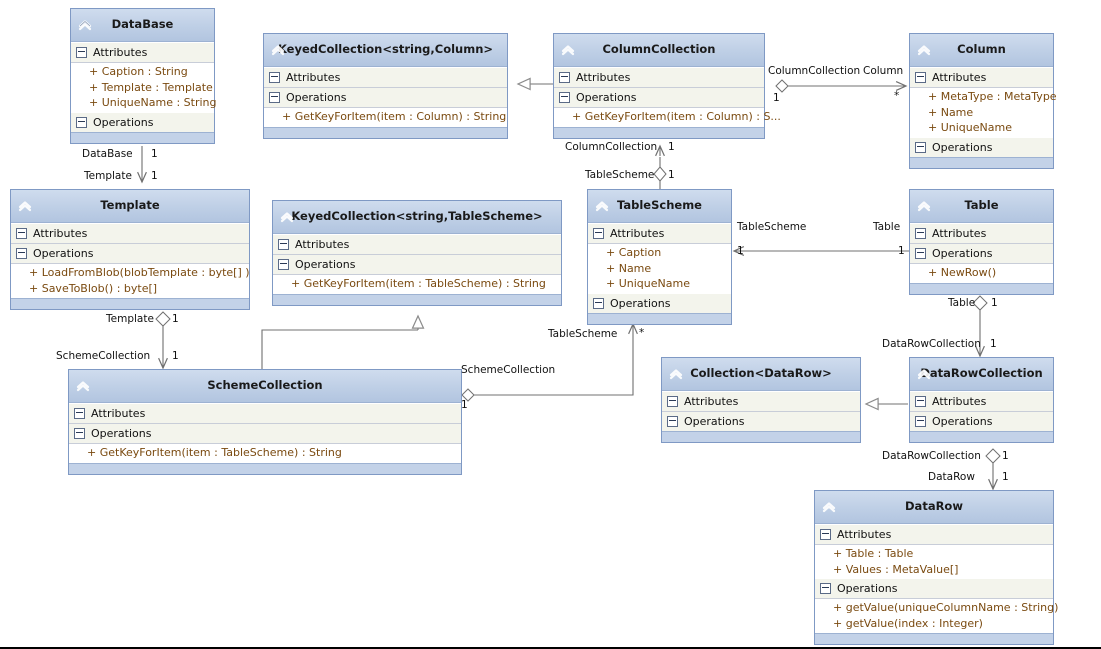 The image size is (1101, 649). What do you see at coordinates (154, 154) in the screenshot?
I see `edge-mult-database: 1` at bounding box center [154, 154].